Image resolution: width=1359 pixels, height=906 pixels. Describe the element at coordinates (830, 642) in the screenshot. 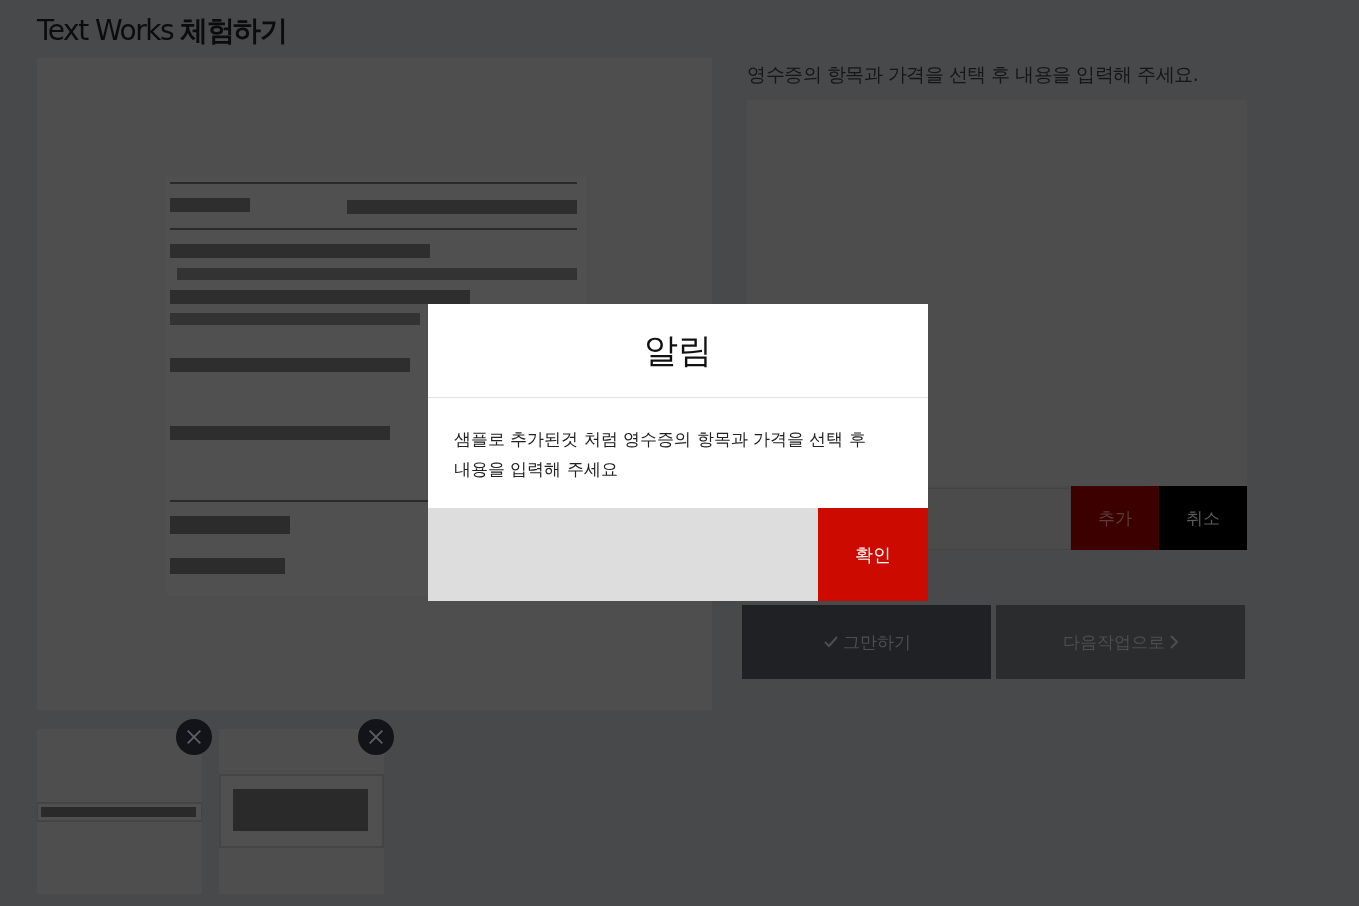

I see `check-icon` at that location.